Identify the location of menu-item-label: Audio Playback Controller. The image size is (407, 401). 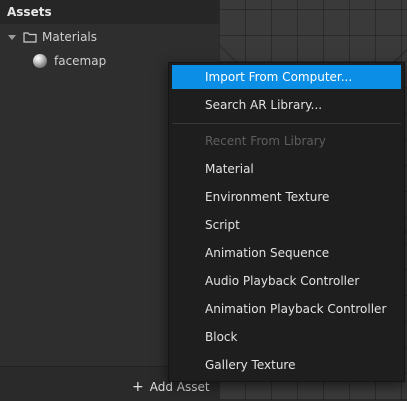
(282, 281).